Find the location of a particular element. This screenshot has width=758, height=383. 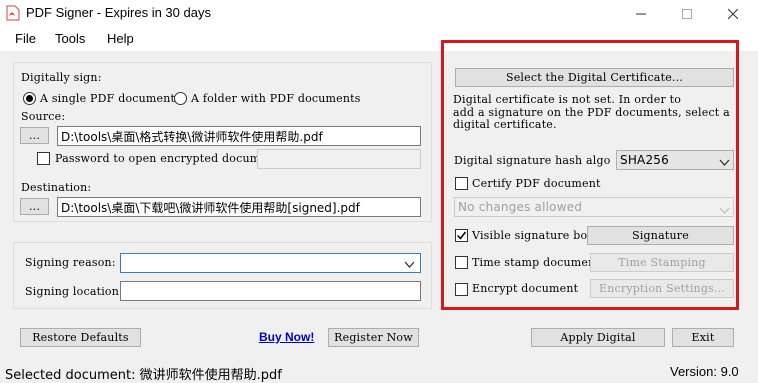

minimize-icon is located at coordinates (641, 13).